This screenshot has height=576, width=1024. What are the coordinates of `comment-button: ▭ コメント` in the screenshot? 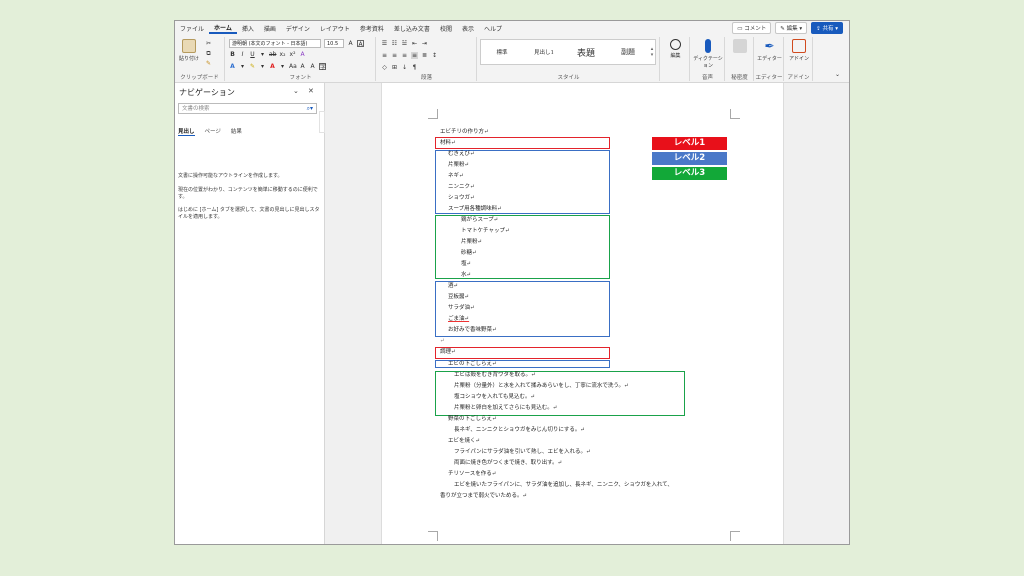 It's located at (752, 28).